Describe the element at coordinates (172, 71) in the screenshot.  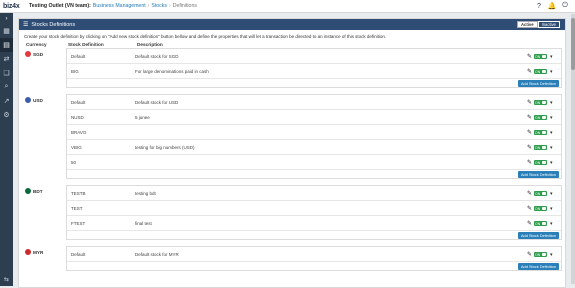
I see `stock-definition-description: For large denominations paid in cash` at that location.